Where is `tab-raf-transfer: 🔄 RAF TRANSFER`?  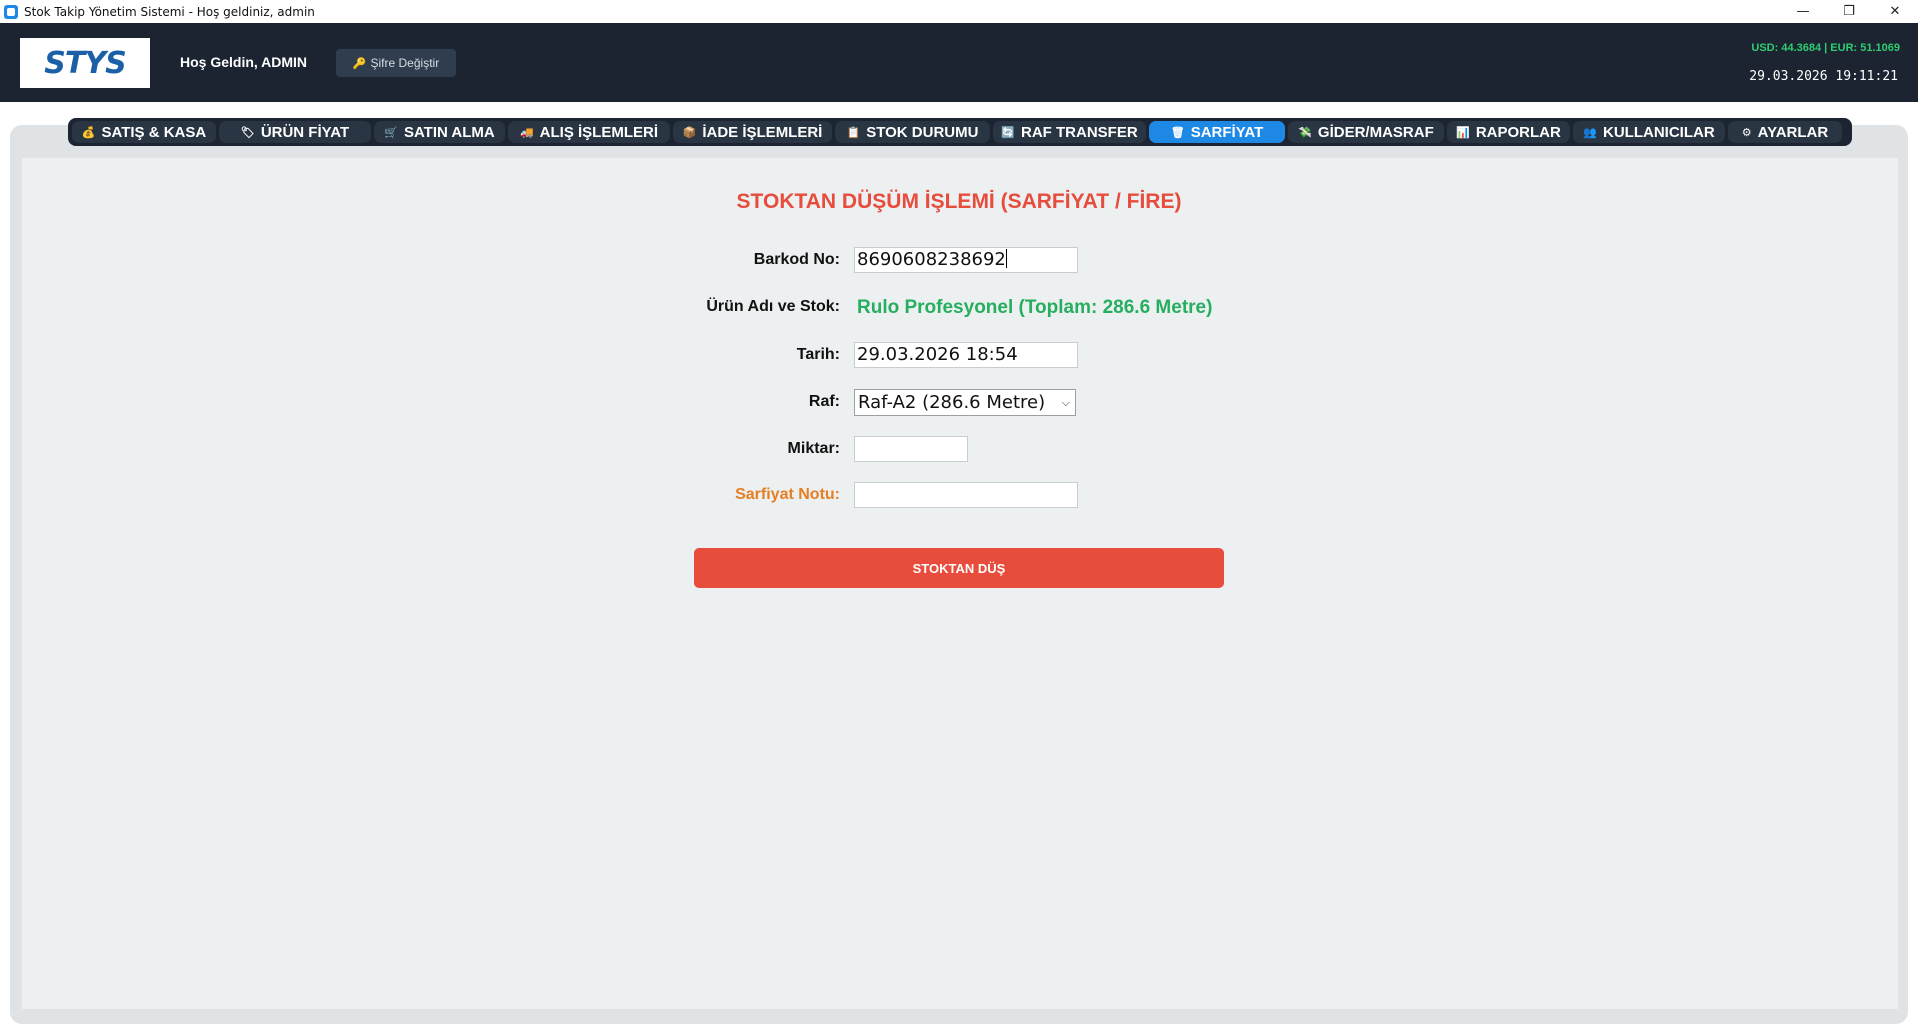 tab-raf-transfer: 🔄 RAF TRANSFER is located at coordinates (1069, 132).